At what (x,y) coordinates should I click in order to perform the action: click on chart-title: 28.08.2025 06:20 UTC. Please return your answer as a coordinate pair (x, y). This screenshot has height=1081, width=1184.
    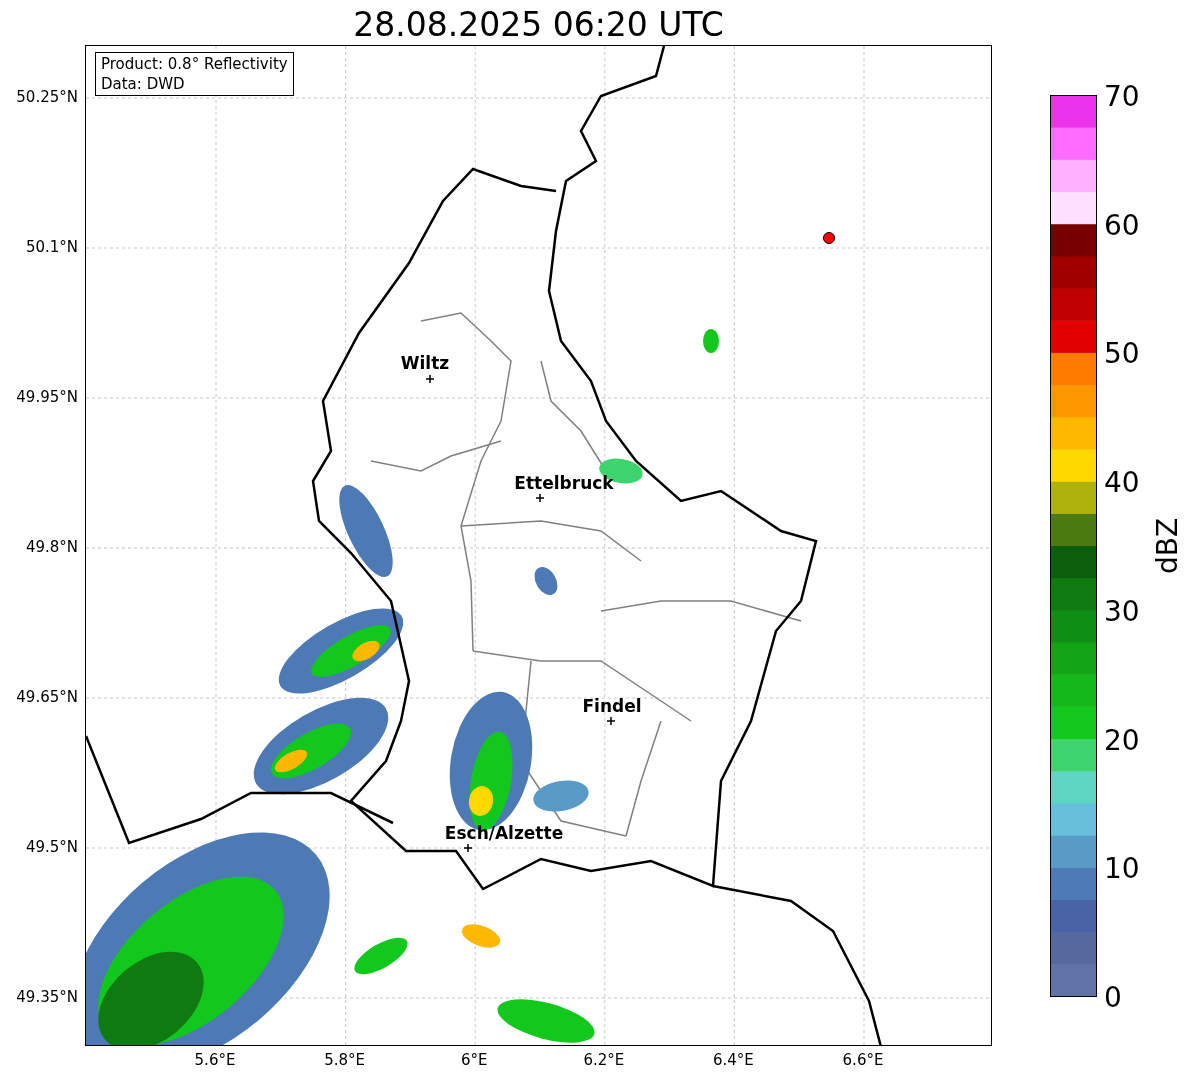
    Looking at the image, I should click on (538, 25).